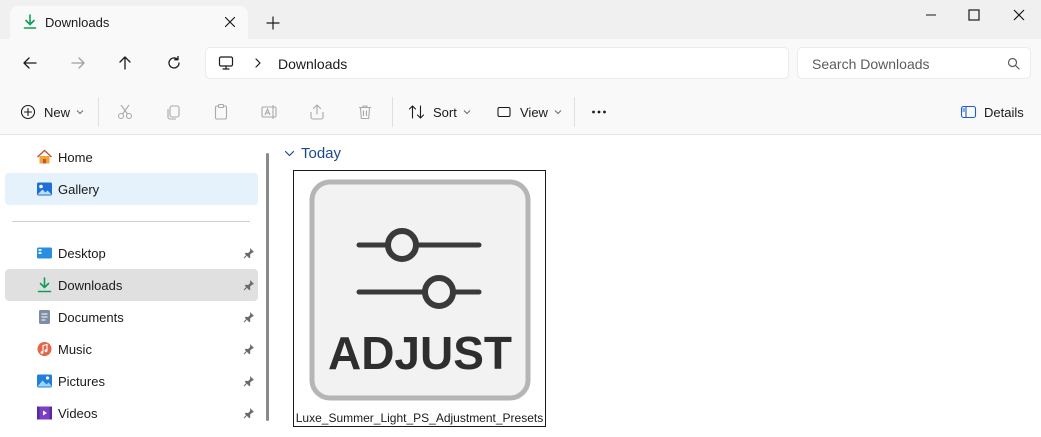 The width and height of the screenshot is (1041, 437). What do you see at coordinates (131, 413) in the screenshot?
I see `sidebar-item-videos: Videos` at bounding box center [131, 413].